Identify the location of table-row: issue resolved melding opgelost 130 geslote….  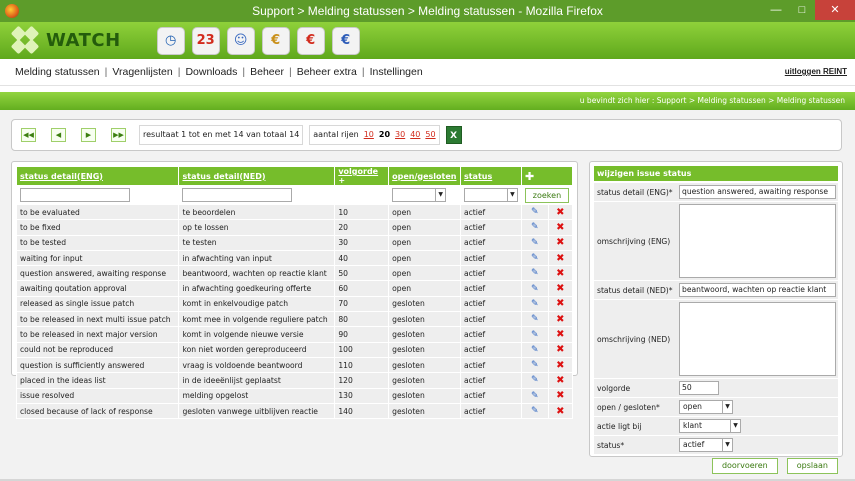
(294, 395).